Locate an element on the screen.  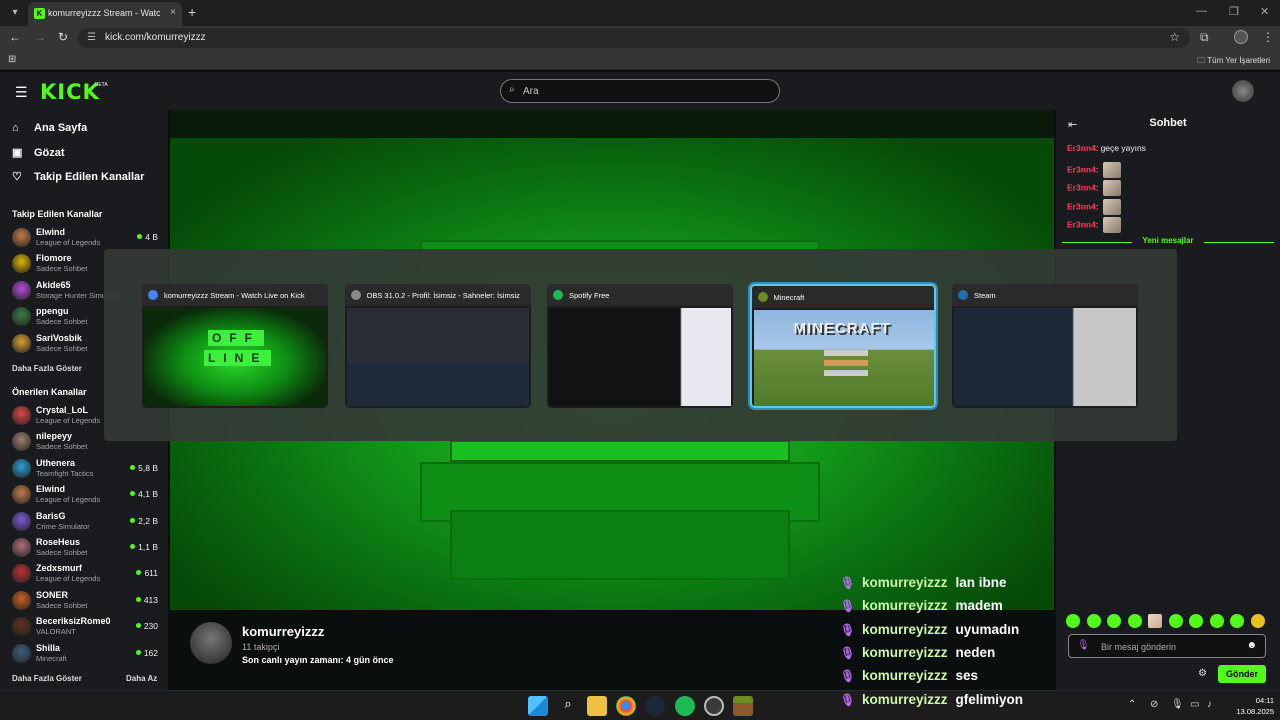
search-input: ⌕ Ara is located at coordinates (640, 91).